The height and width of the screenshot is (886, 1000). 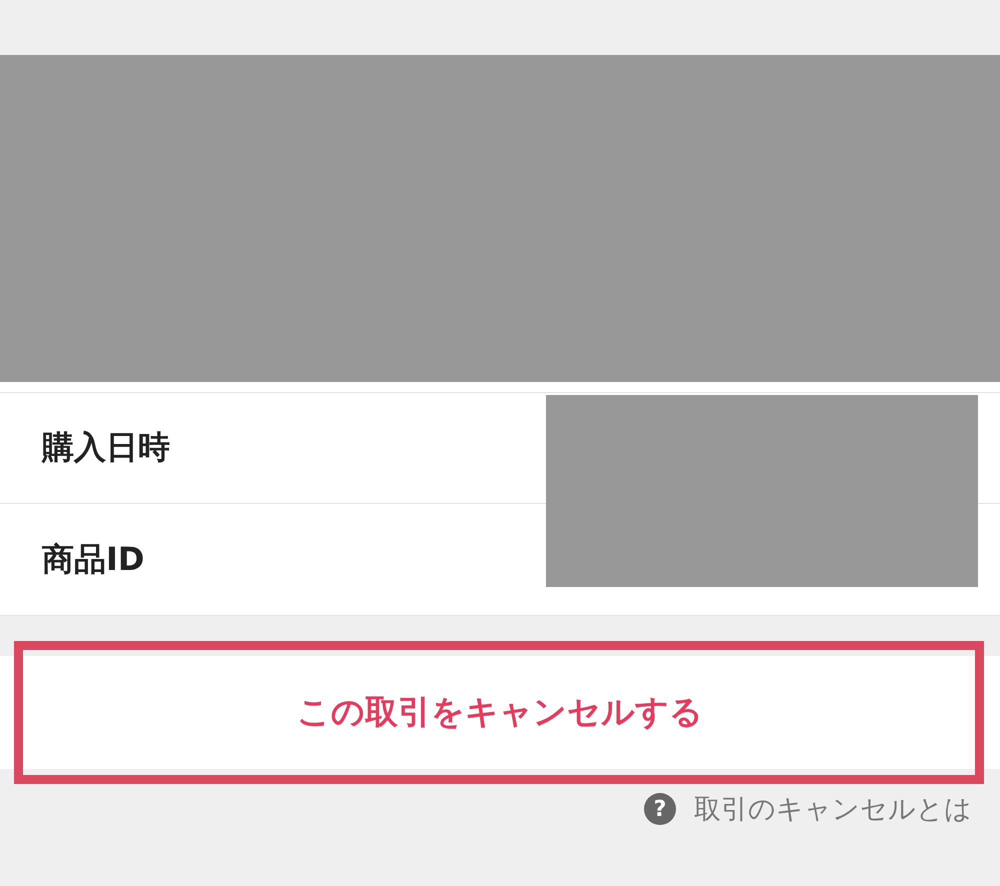 What do you see at coordinates (106, 447) in the screenshot?
I see `detail-label: 購入日時` at bounding box center [106, 447].